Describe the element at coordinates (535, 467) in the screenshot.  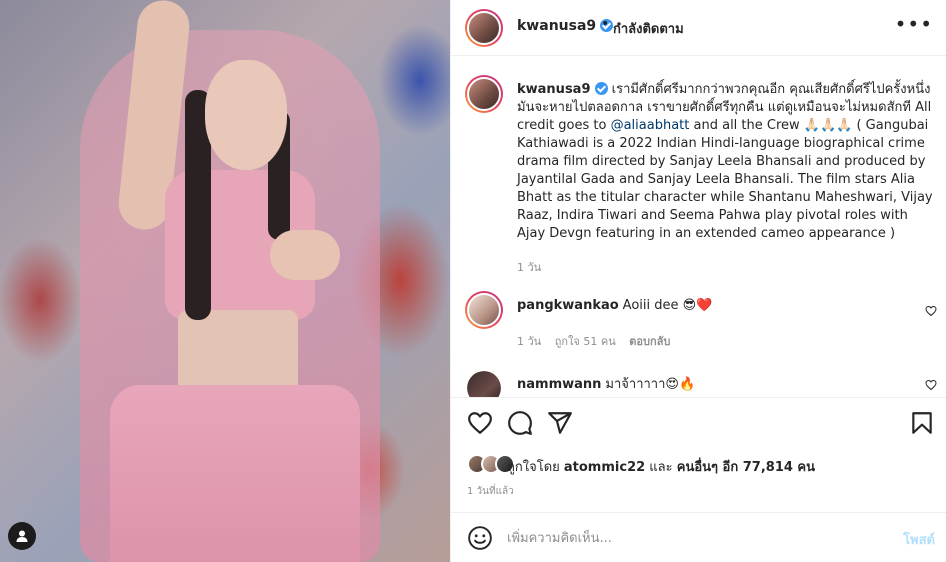
I see `likes-prefix: ถูกใจโดย` at that location.